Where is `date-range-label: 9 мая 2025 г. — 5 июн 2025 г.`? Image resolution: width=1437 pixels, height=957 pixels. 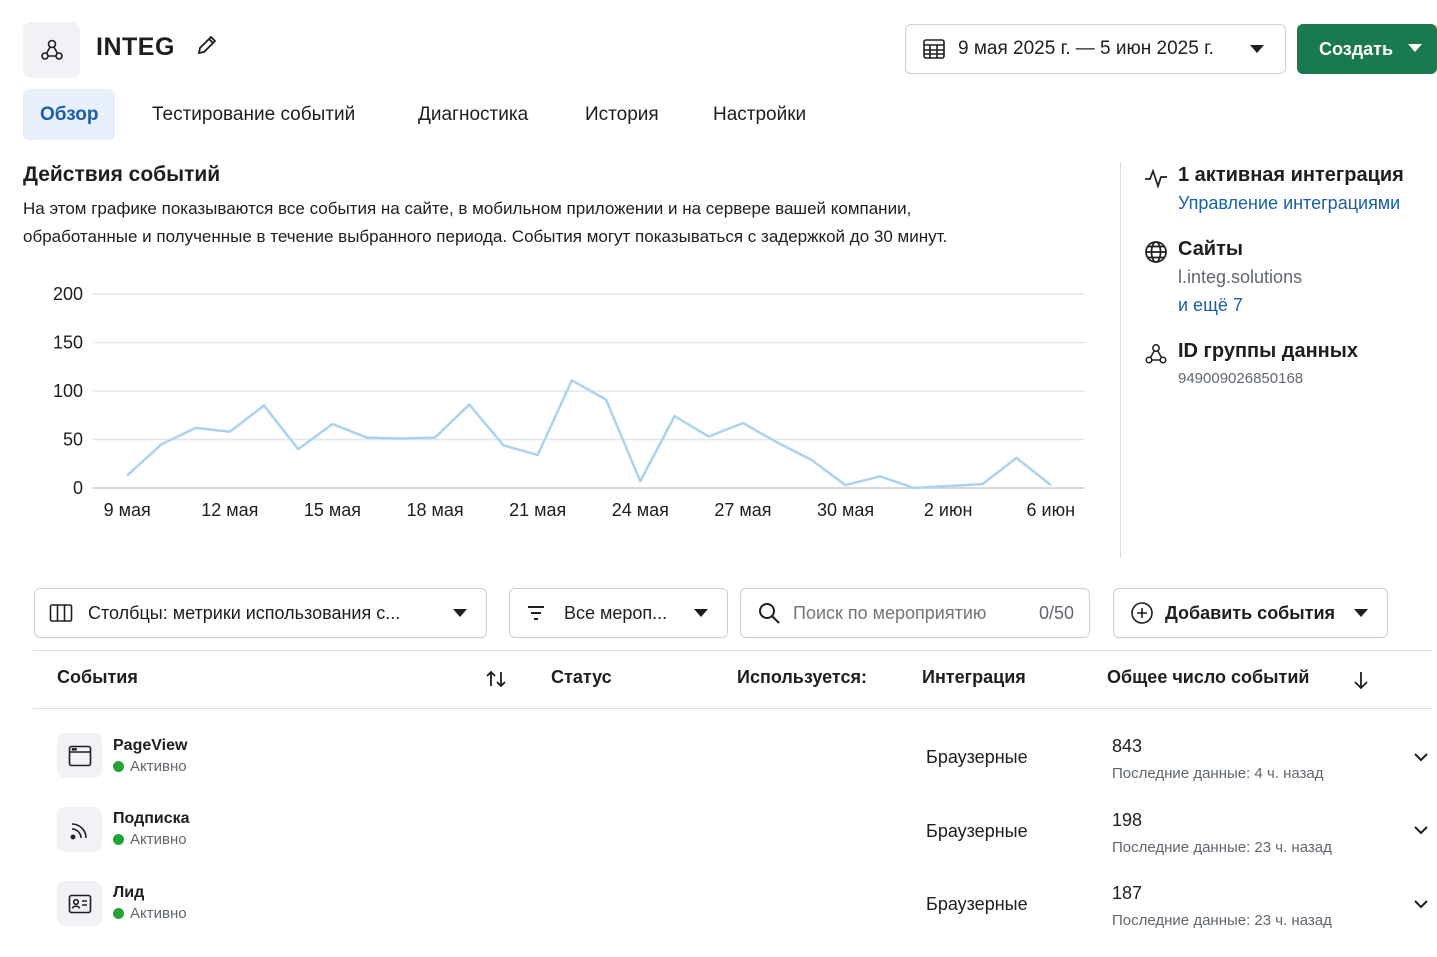 date-range-label: 9 мая 2025 г. — 5 июн 2025 г. is located at coordinates (1086, 48).